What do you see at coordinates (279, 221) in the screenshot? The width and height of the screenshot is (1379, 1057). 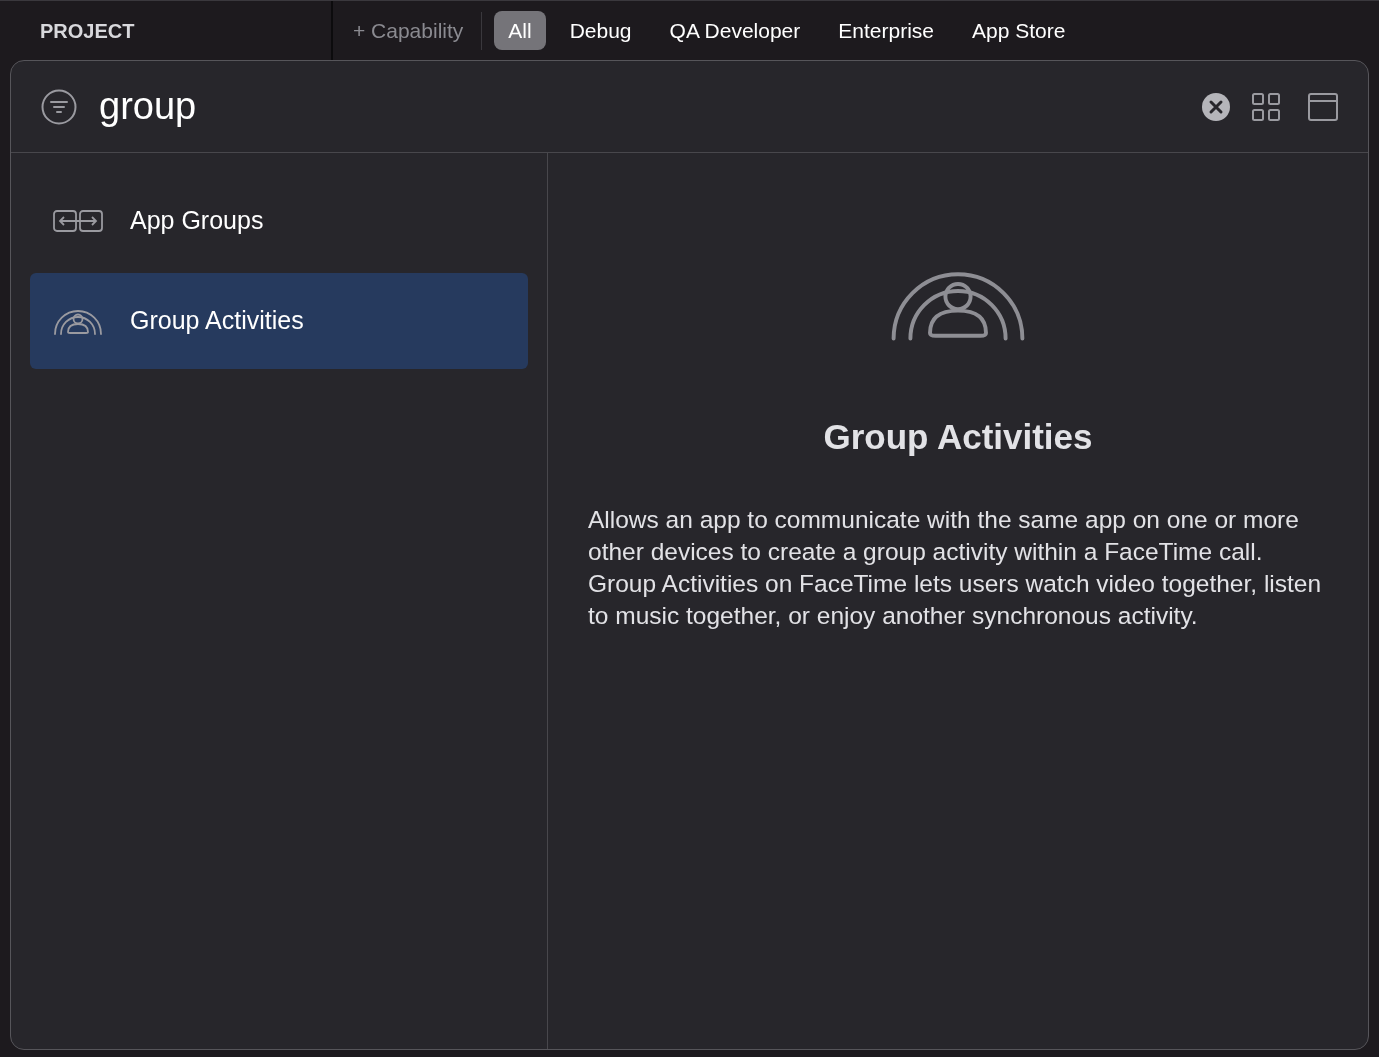 I see `capability-item: App Groups` at bounding box center [279, 221].